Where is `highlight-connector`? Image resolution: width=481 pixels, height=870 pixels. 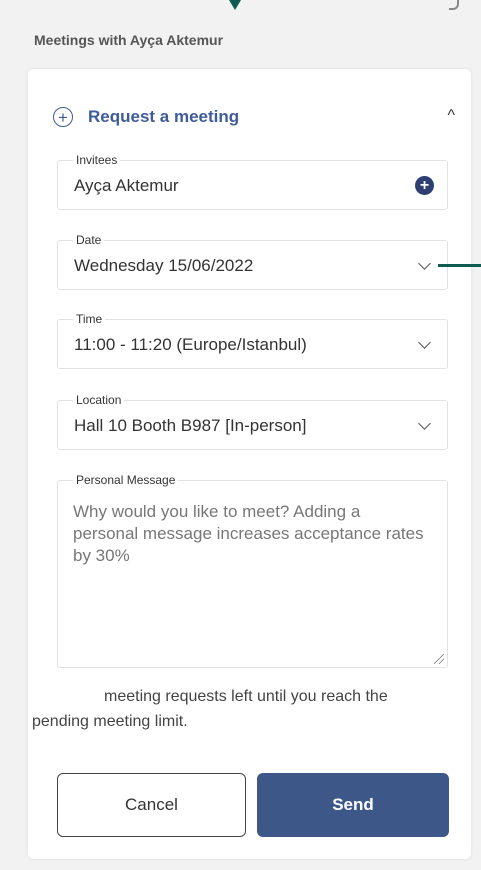
highlight-connector is located at coordinates (459, 265).